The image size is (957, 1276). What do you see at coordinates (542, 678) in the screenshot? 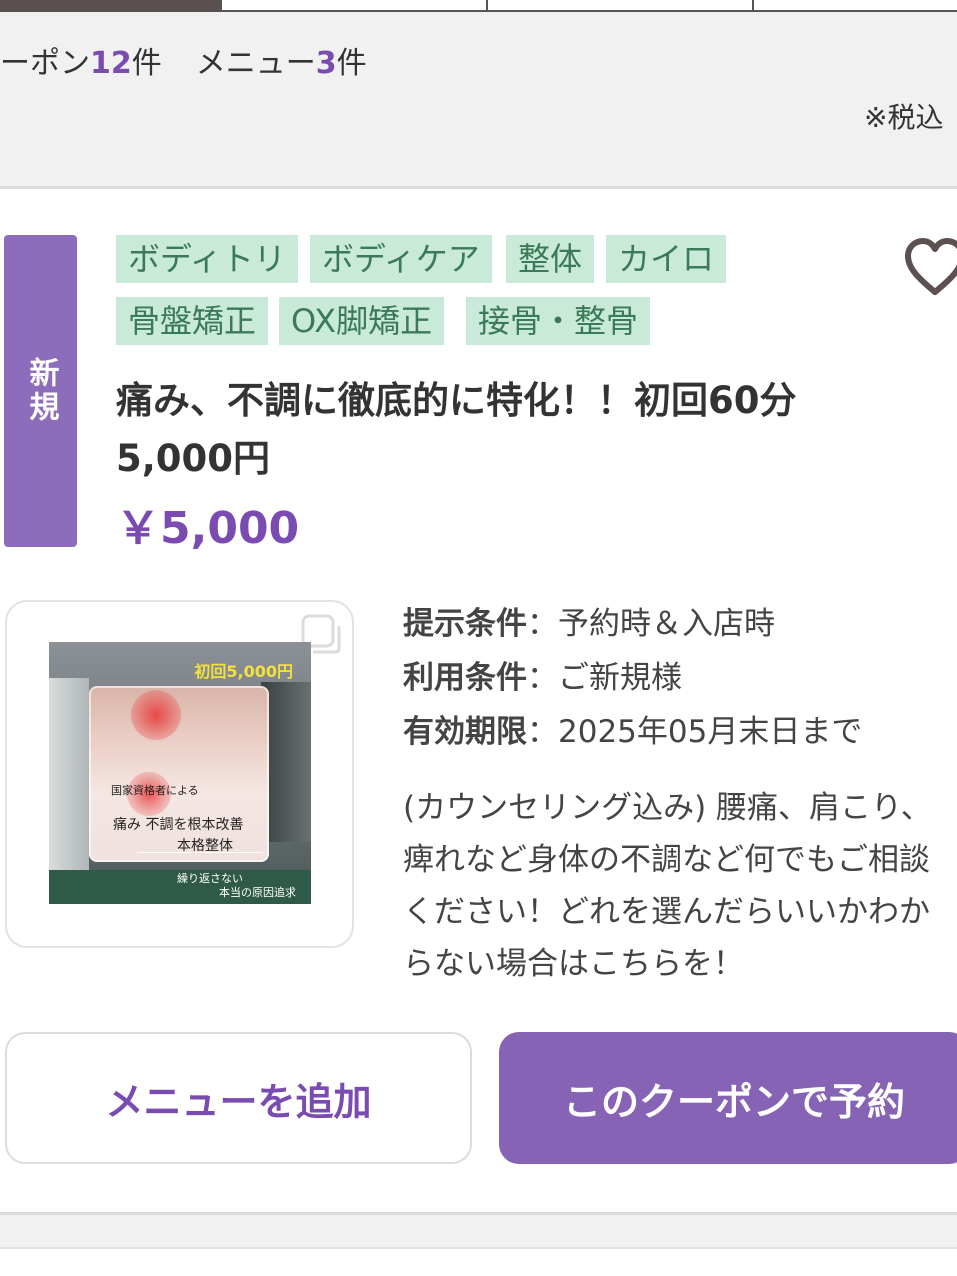
I see `condition-usage: 利用条件：ご新規様` at bounding box center [542, 678].